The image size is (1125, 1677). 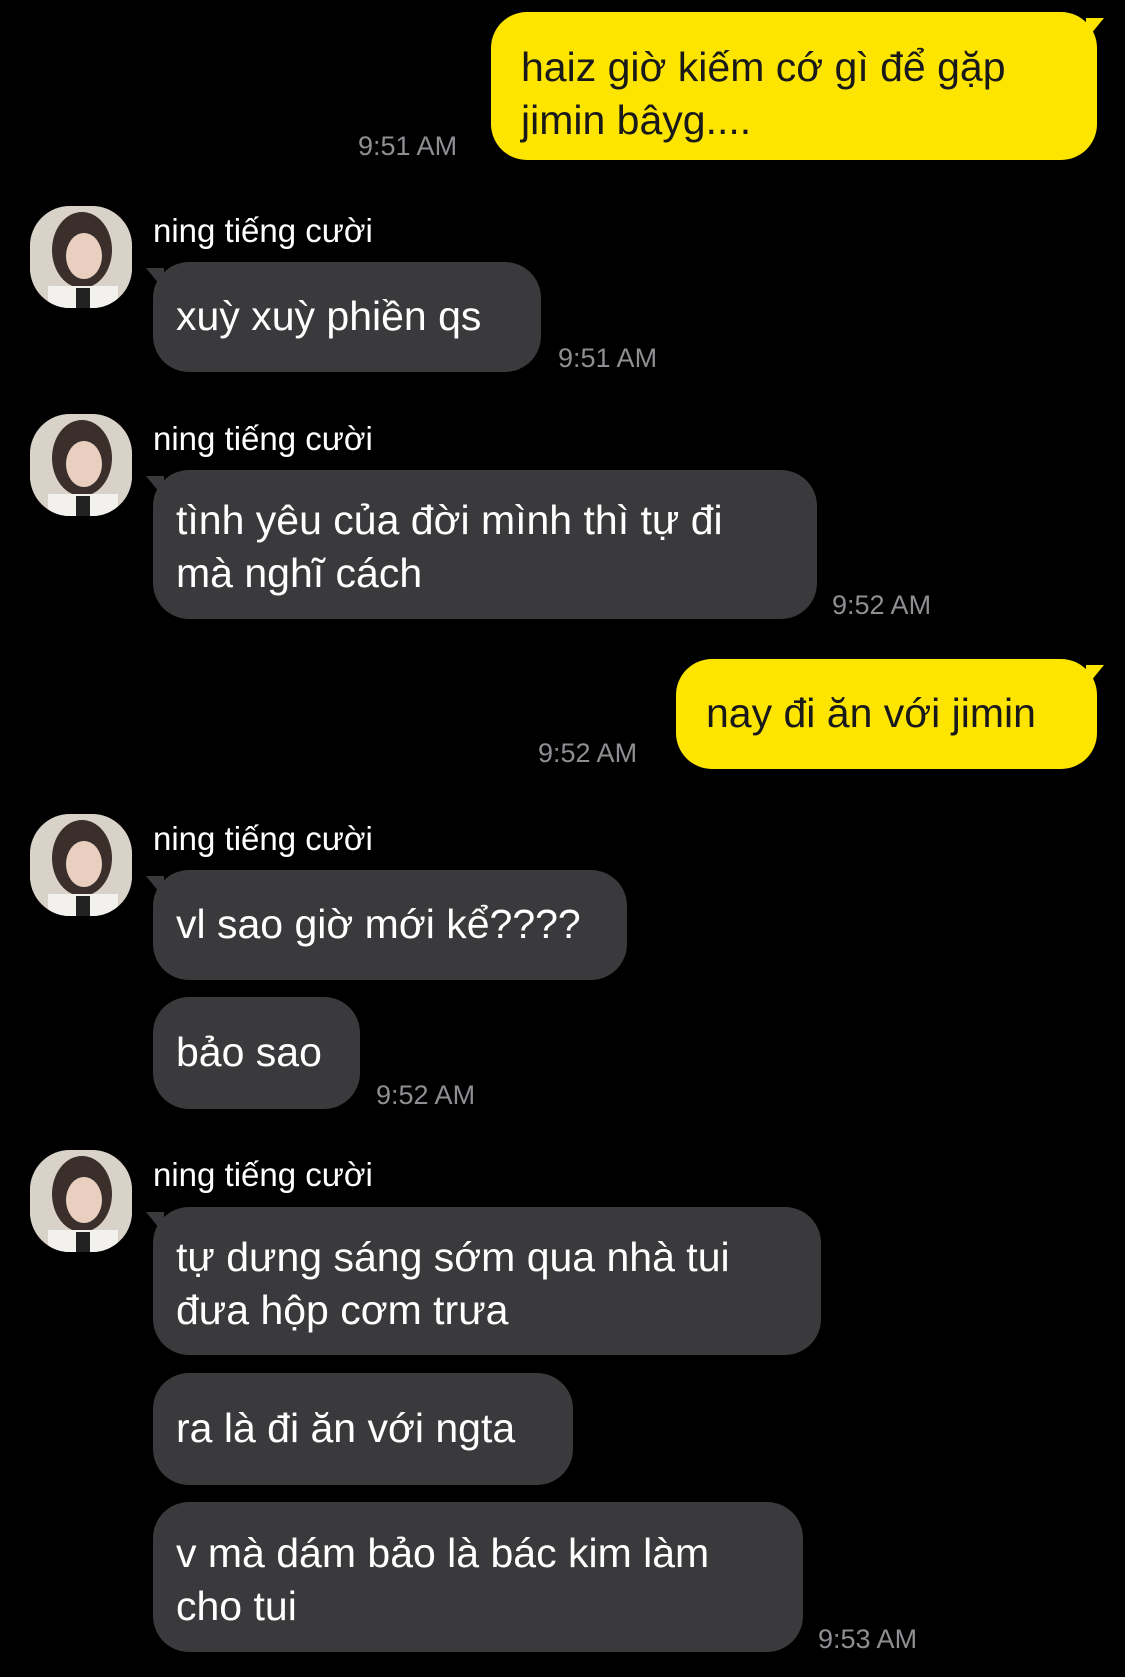 What do you see at coordinates (390, 925) in the screenshot?
I see `message-bubble-incoming: vl sao giờ mới kể????` at bounding box center [390, 925].